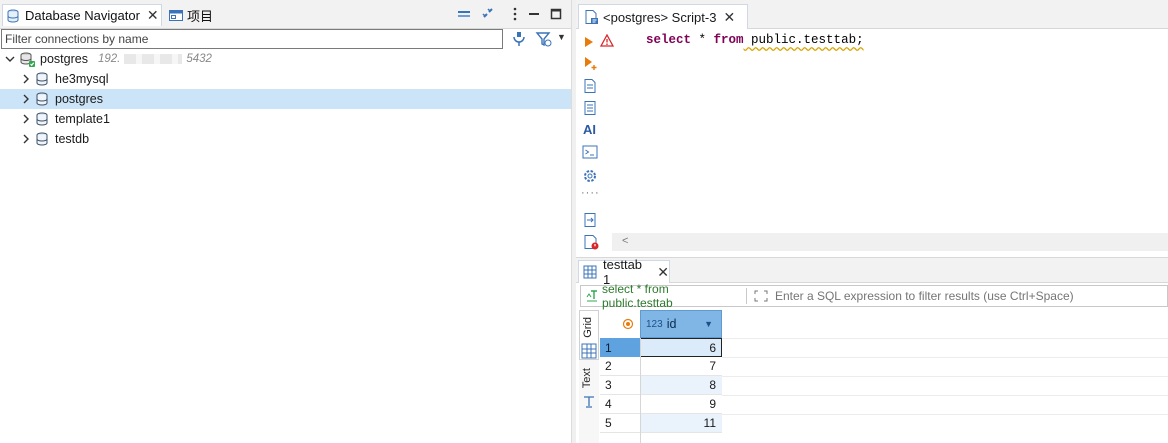 The height and width of the screenshot is (443, 1168). I want to click on collapse-all-icon, so click(464, 14).